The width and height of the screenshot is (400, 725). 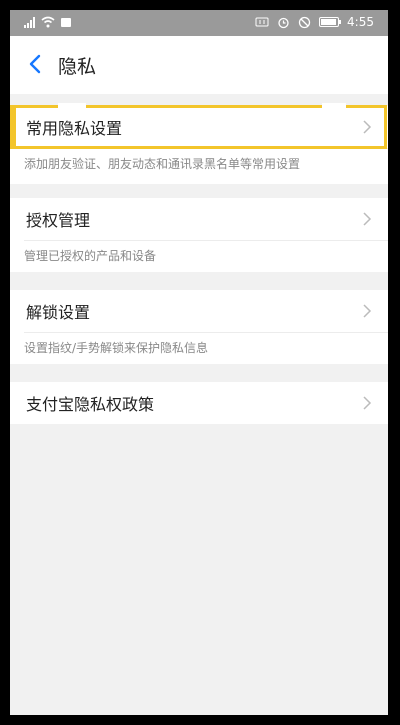 What do you see at coordinates (199, 311) in the screenshot?
I see `settings-item-unlock: 解锁设置` at bounding box center [199, 311].